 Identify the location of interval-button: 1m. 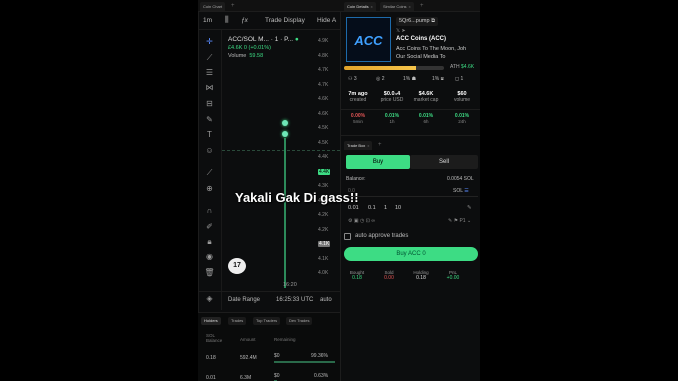
(207, 20).